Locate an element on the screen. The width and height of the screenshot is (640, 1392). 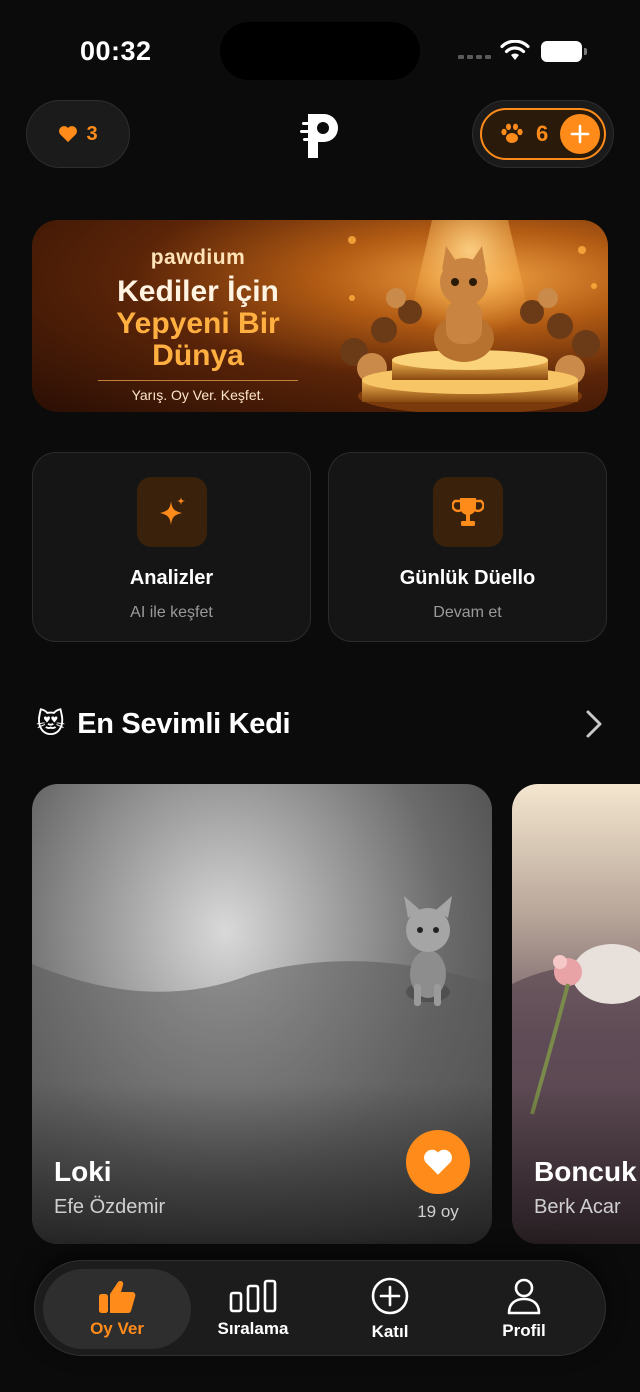
banner-brand: pawdium is located at coordinates (198, 257).